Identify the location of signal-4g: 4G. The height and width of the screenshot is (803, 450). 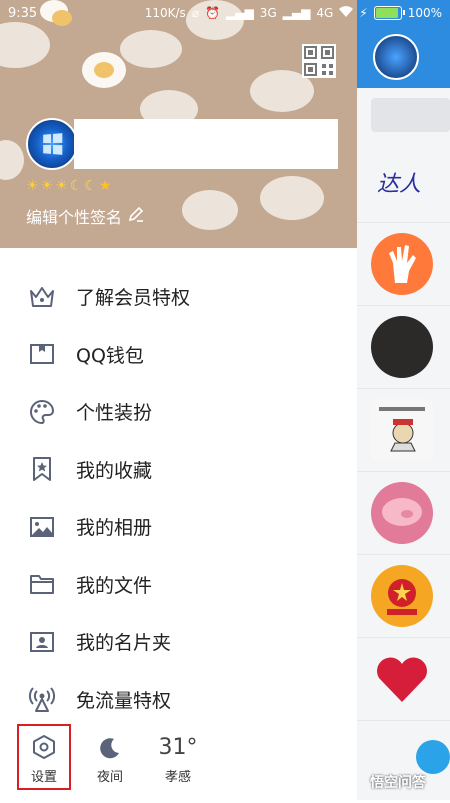
(325, 13).